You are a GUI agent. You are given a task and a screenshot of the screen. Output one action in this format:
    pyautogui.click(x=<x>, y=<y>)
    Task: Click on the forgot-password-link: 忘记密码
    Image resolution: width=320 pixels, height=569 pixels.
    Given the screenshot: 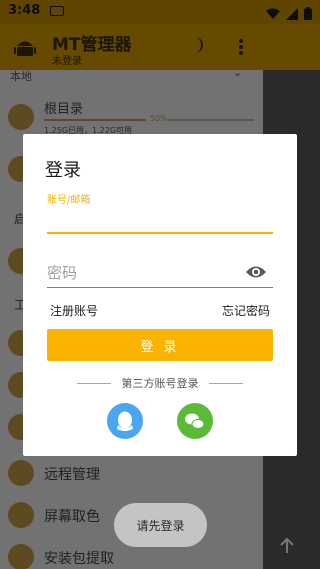 What is the action you would take?
    pyautogui.click(x=246, y=310)
    